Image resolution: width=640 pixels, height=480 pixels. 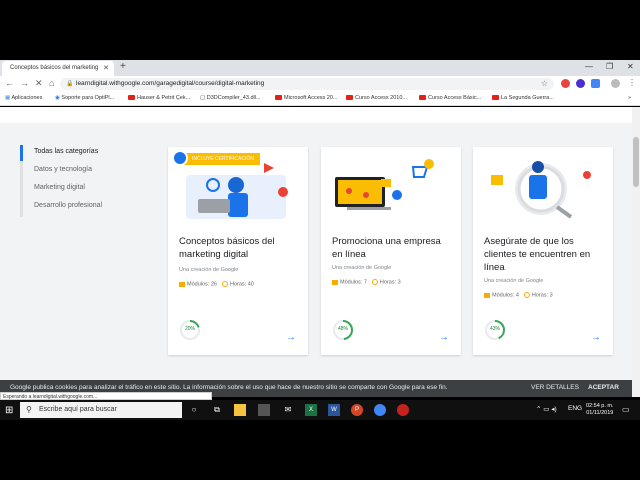 I want to click on windows-start-icon: ⊞, so click(x=9, y=410).